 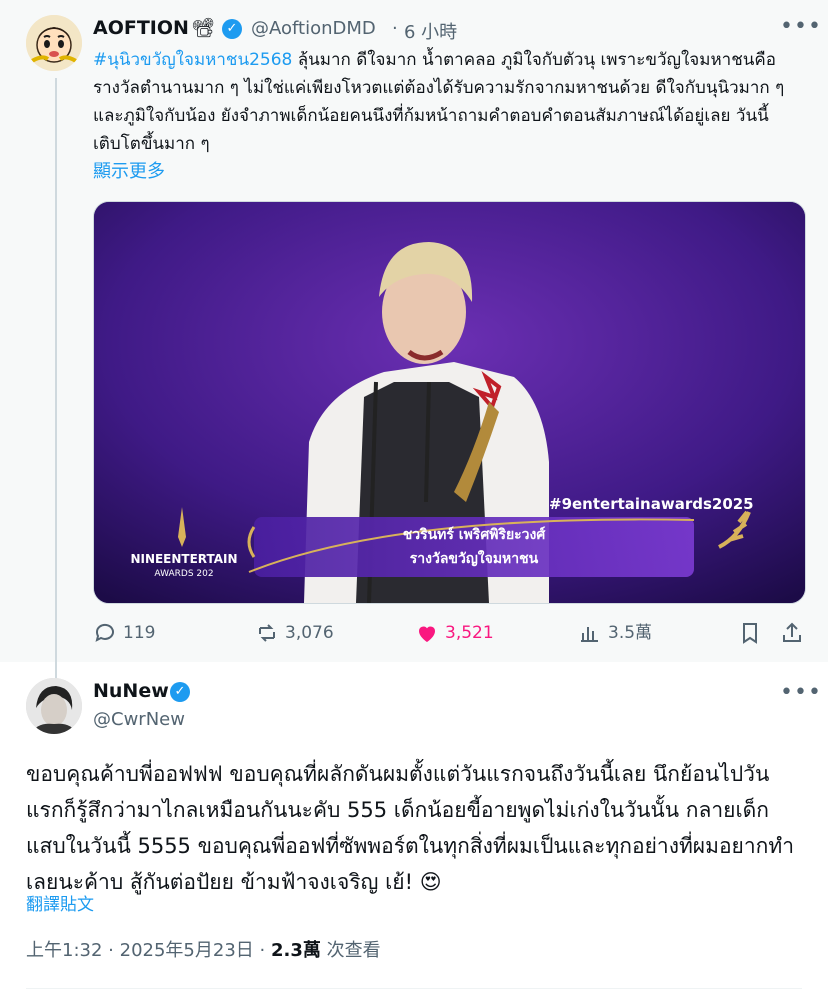 I want to click on post-meta: 上午1:32 · 2025年5月23日 · 2.3萬 次查看, so click(x=203, y=949).